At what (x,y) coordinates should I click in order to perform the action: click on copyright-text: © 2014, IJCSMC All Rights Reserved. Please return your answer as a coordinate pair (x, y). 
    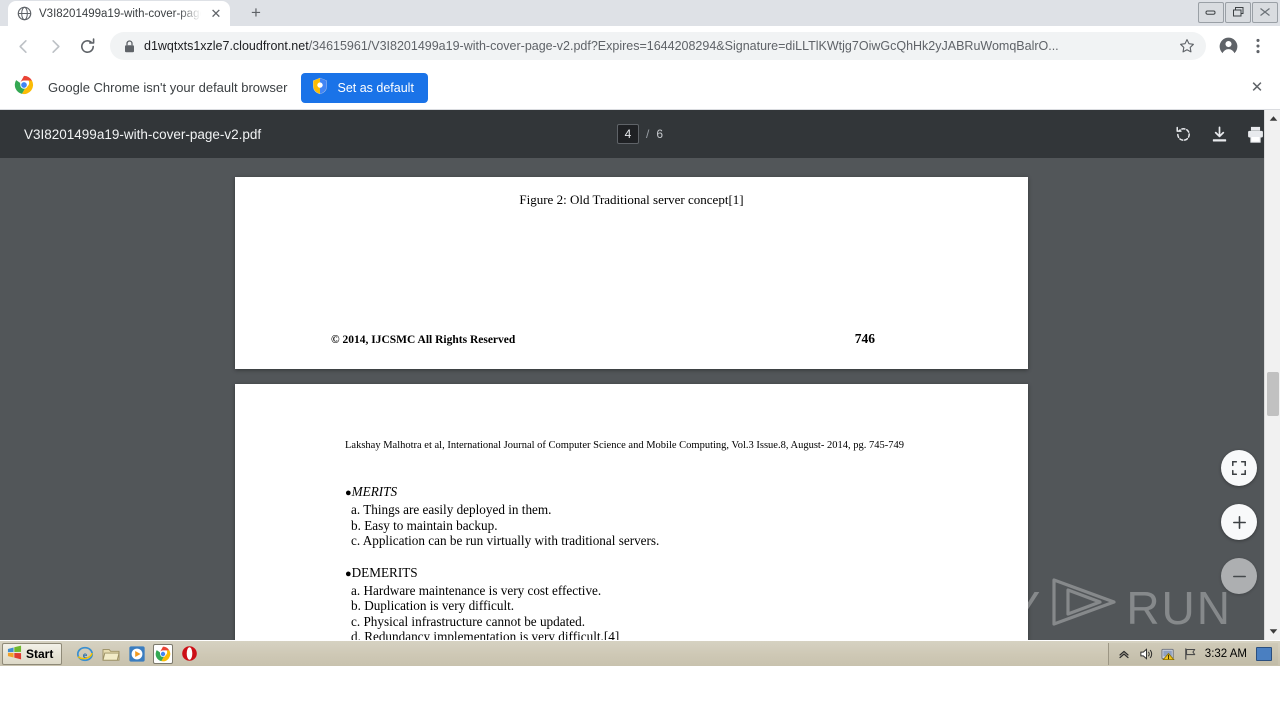
    Looking at the image, I should click on (423, 340).